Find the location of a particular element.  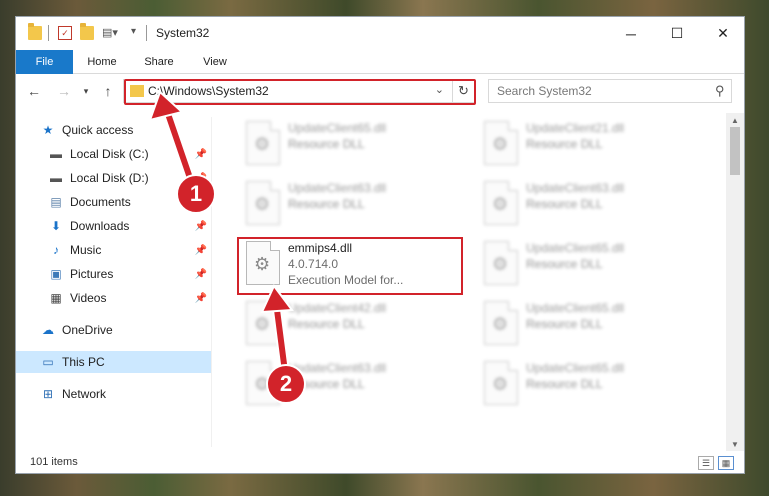

tab-file: File is located at coordinates (44, 62).